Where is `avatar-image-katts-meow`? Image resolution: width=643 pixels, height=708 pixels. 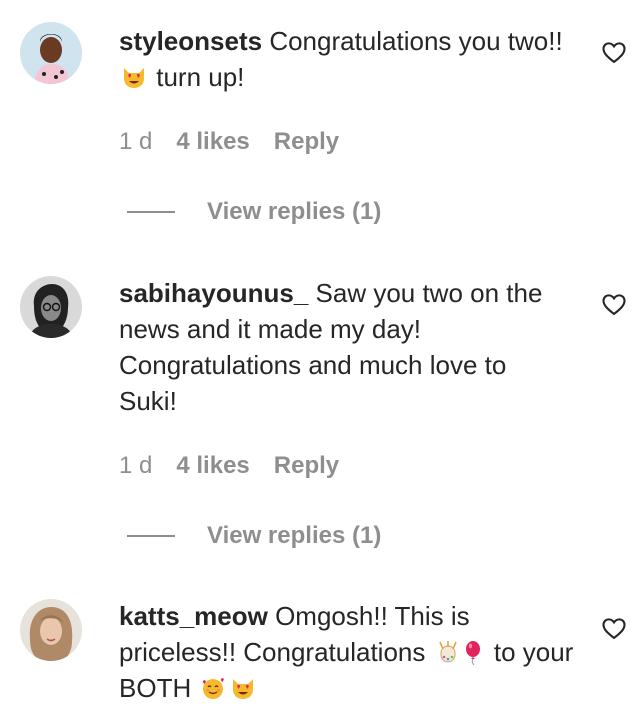
avatar-image-katts-meow is located at coordinates (51, 630).